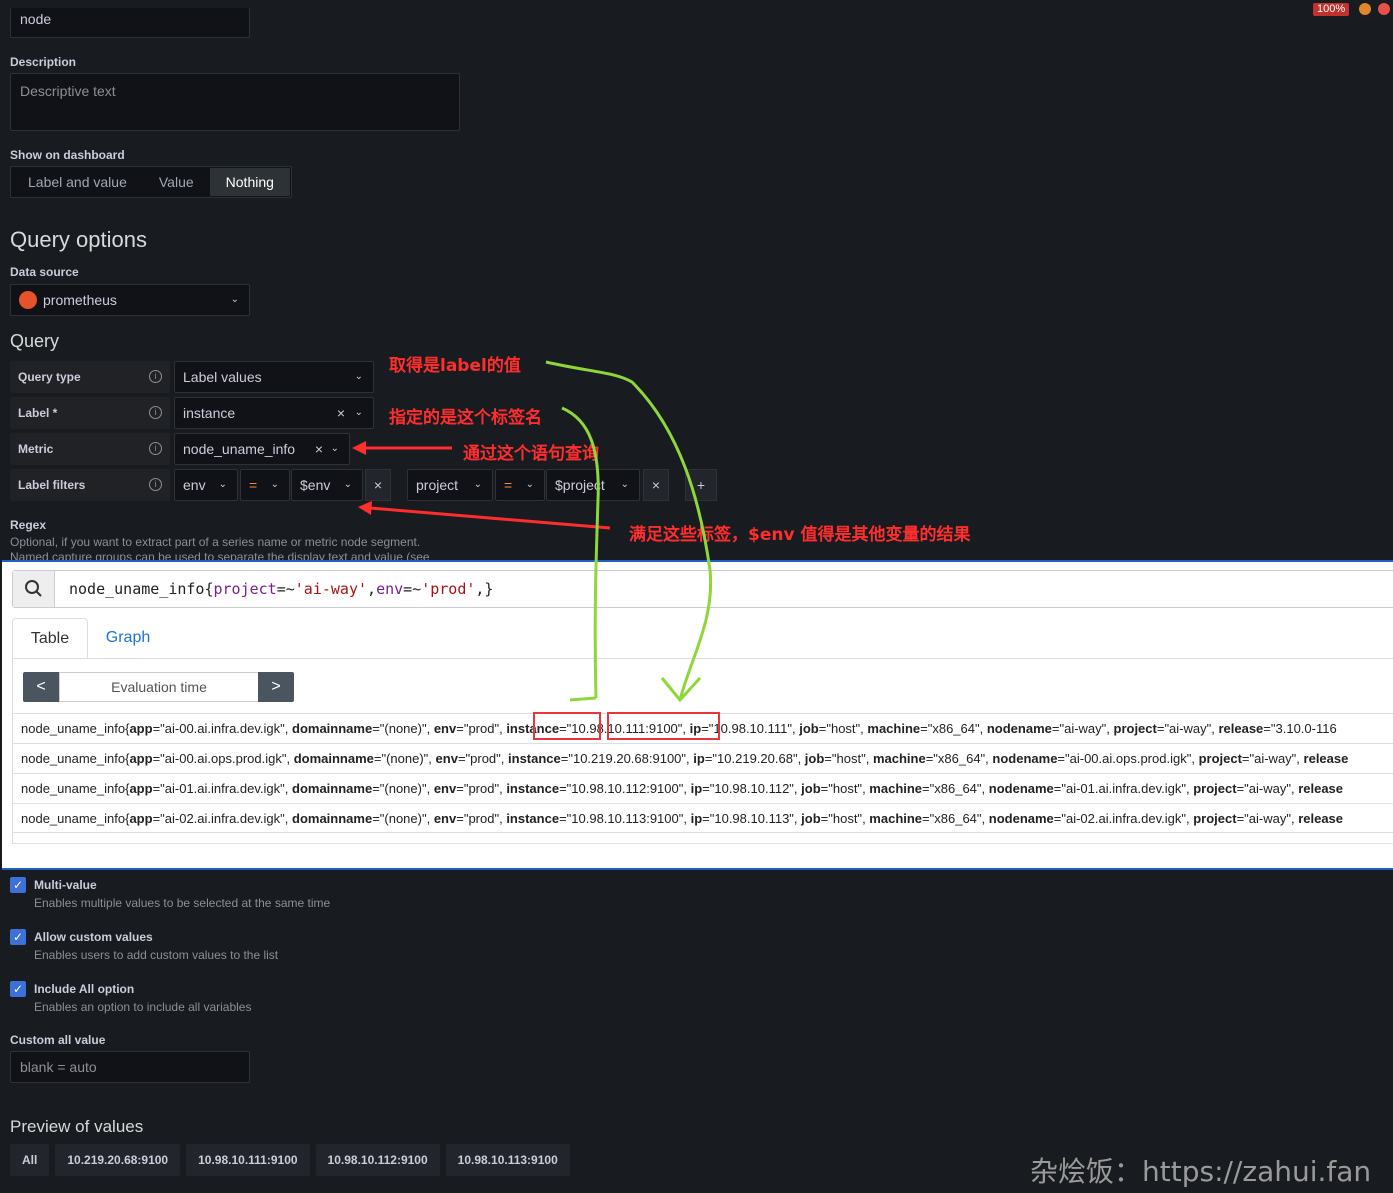 This screenshot has width=1393, height=1193. I want to click on include-all-checkbox: ✓, so click(18, 989).